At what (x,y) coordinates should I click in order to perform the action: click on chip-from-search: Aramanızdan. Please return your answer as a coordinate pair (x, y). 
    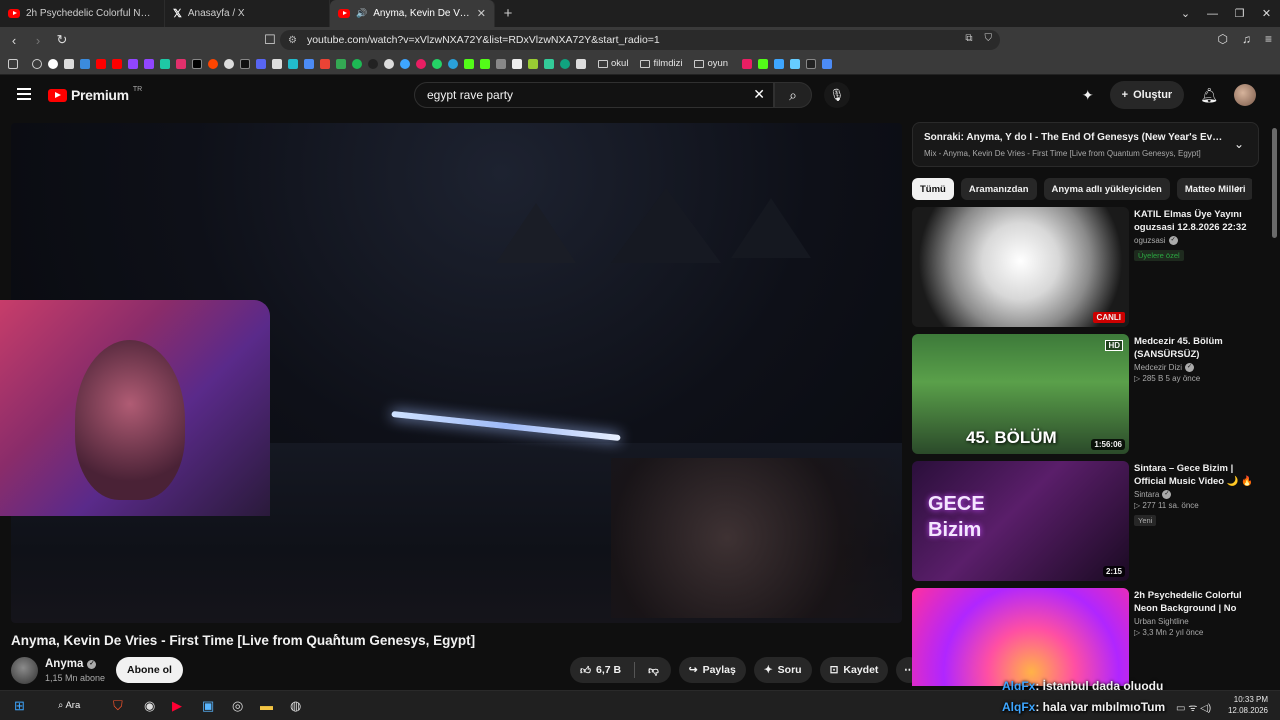
    Looking at the image, I should click on (998, 189).